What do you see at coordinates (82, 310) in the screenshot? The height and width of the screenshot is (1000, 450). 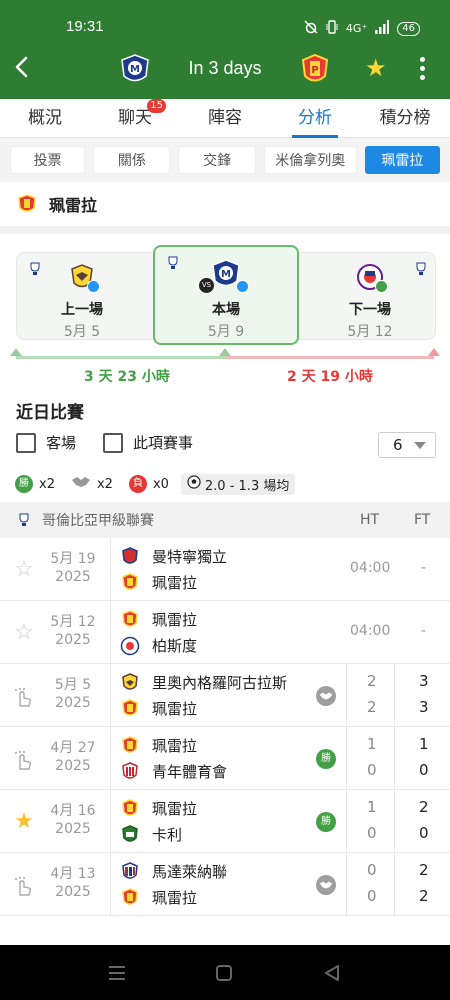 I see `previous-label: 上一場` at bounding box center [82, 310].